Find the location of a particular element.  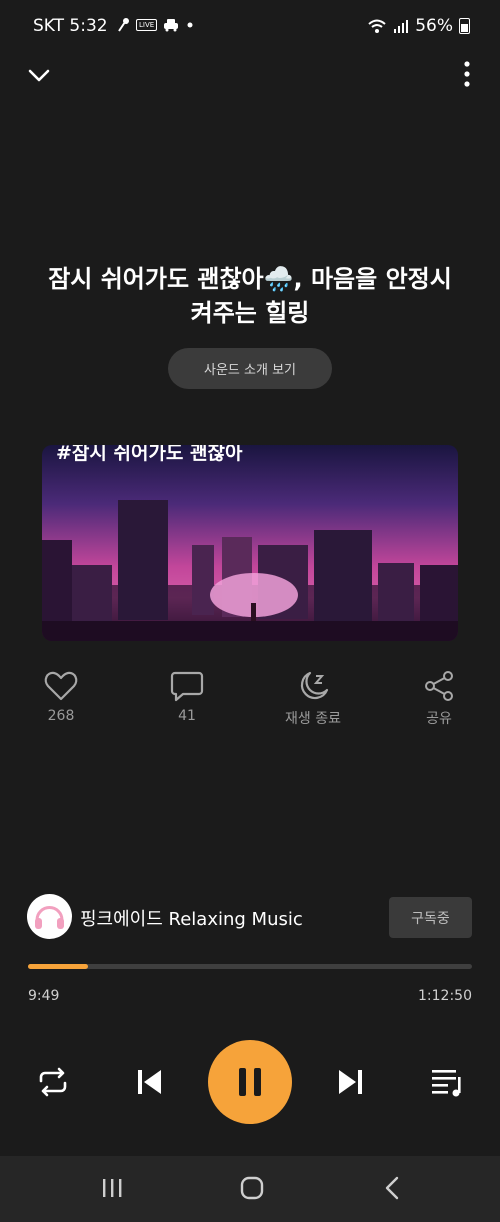

sound-intro-button: 사운드 소개 보기 is located at coordinates (250, 368).